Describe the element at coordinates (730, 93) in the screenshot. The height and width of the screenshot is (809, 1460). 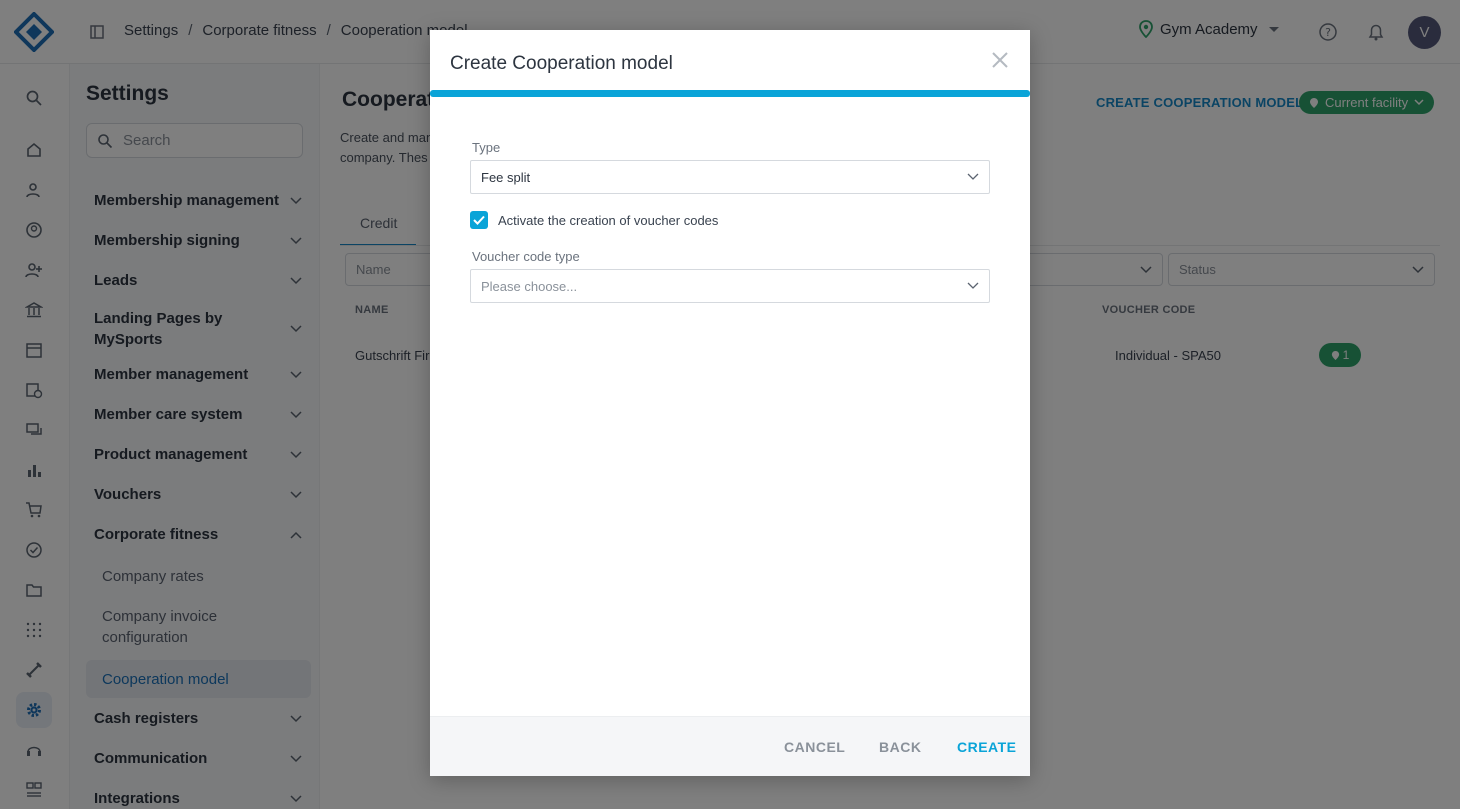
I see `dialog-progress-bar` at that location.